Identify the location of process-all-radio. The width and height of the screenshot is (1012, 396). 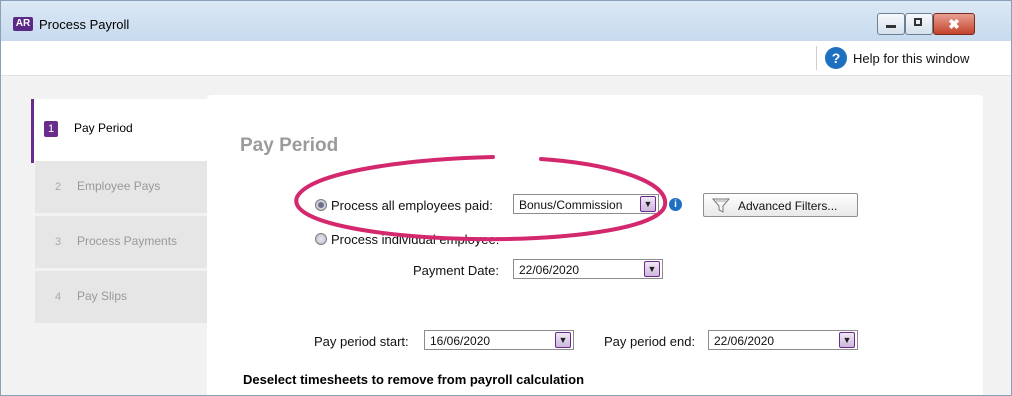
(321, 205).